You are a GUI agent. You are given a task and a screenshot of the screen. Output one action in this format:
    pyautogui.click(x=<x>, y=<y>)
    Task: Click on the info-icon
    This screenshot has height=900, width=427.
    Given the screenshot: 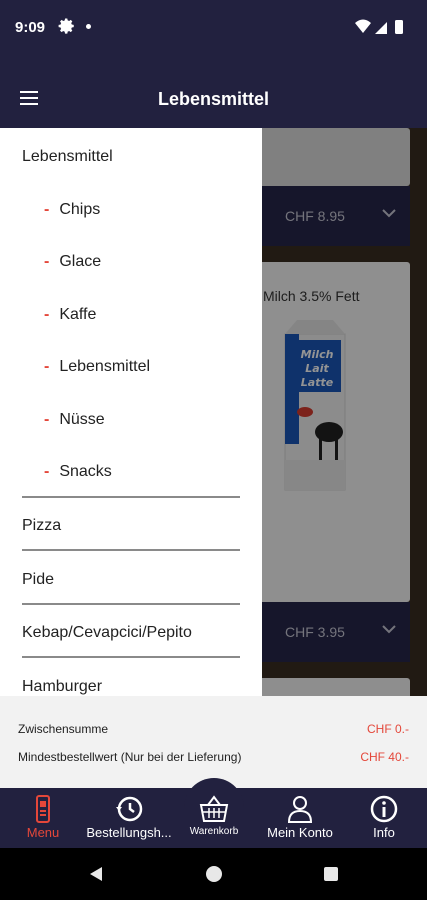 What is the action you would take?
    pyautogui.click(x=384, y=809)
    